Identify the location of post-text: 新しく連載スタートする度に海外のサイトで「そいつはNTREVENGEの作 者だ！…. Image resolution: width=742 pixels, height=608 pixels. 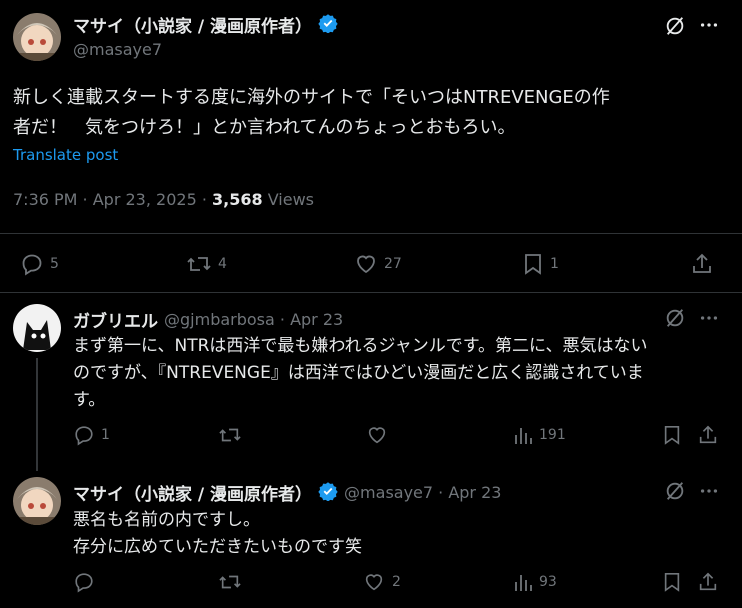
(311, 113).